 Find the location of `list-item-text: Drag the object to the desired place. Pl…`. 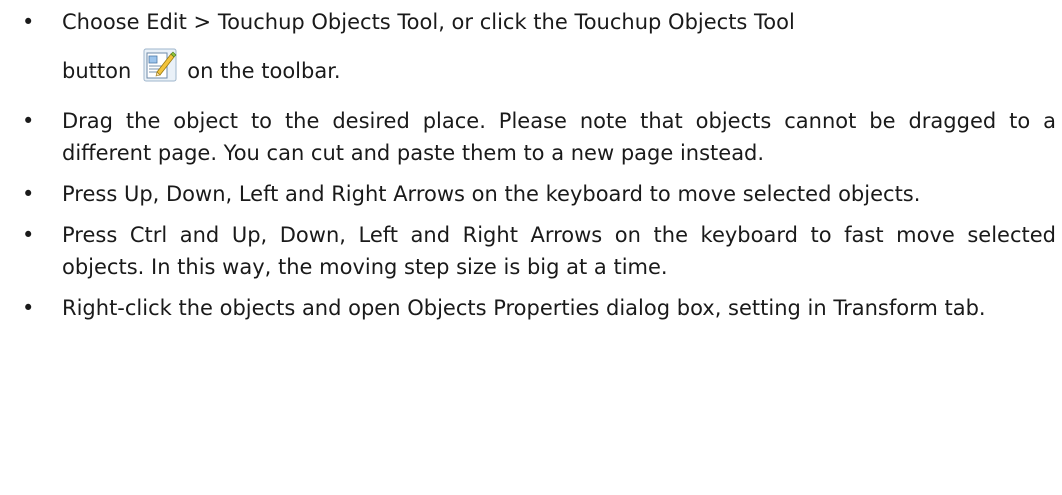

list-item-text: Drag the object to the desired place. Pl… is located at coordinates (559, 137).